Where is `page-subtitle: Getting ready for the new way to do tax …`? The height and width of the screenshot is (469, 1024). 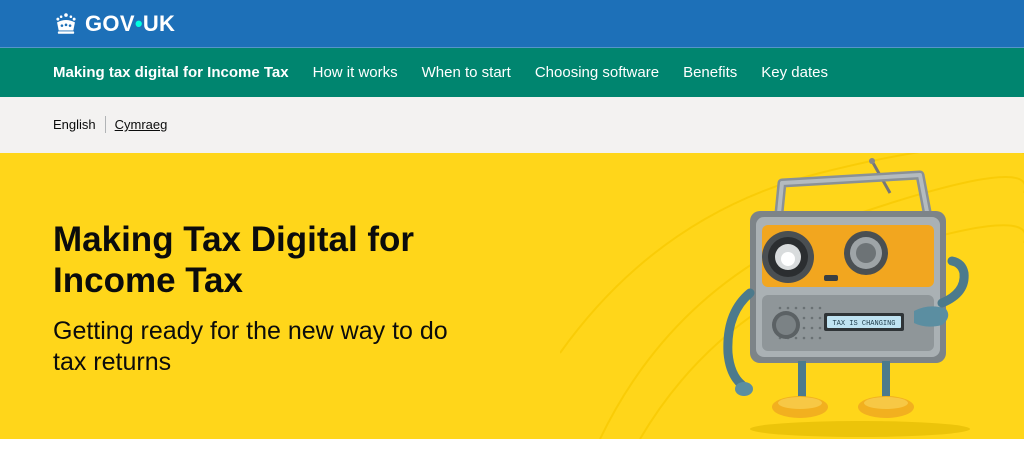
page-subtitle: Getting ready for the new way to do tax … is located at coordinates (250, 346).